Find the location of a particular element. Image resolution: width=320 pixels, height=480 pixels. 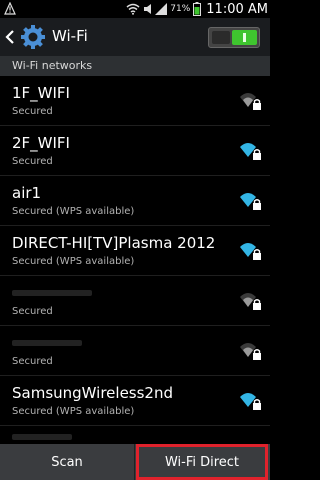

network-row: air1 Secured (WPS available) is located at coordinates (135, 201).